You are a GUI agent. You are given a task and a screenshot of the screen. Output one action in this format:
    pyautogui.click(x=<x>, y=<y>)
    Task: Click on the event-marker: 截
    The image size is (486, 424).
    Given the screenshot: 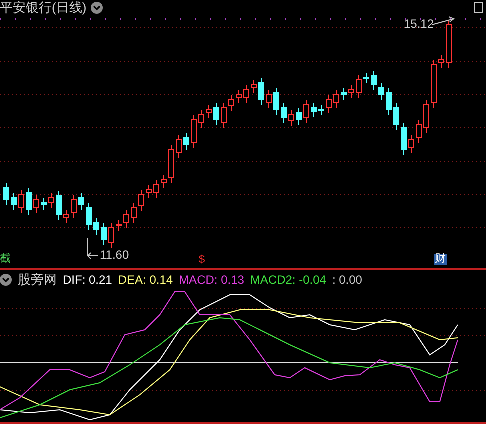 What is the action you would take?
    pyautogui.click(x=5, y=259)
    